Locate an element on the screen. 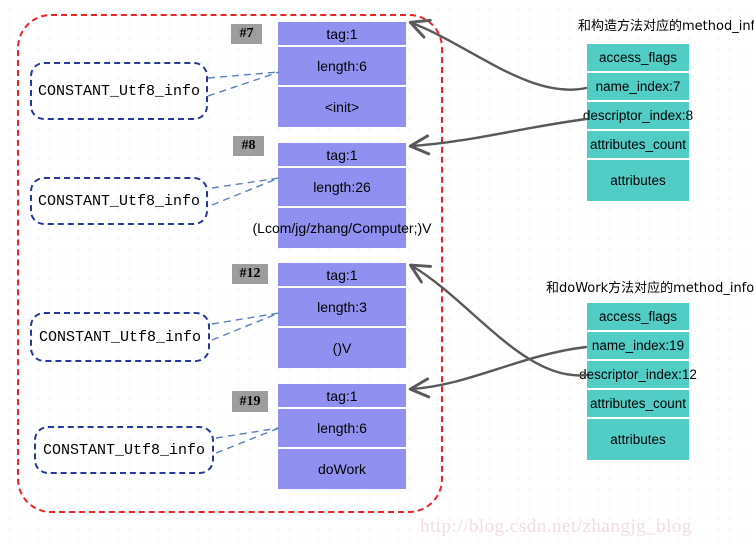 This screenshot has height=547, width=754. index-tag-19: #19 is located at coordinates (250, 401).